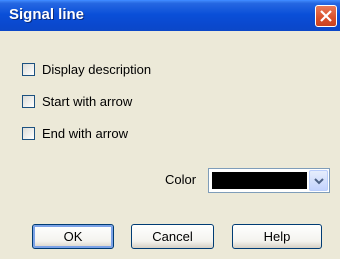 Image resolution: width=340 pixels, height=259 pixels. What do you see at coordinates (28, 101) in the screenshot?
I see `start-with-arrow-checkbox` at bounding box center [28, 101].